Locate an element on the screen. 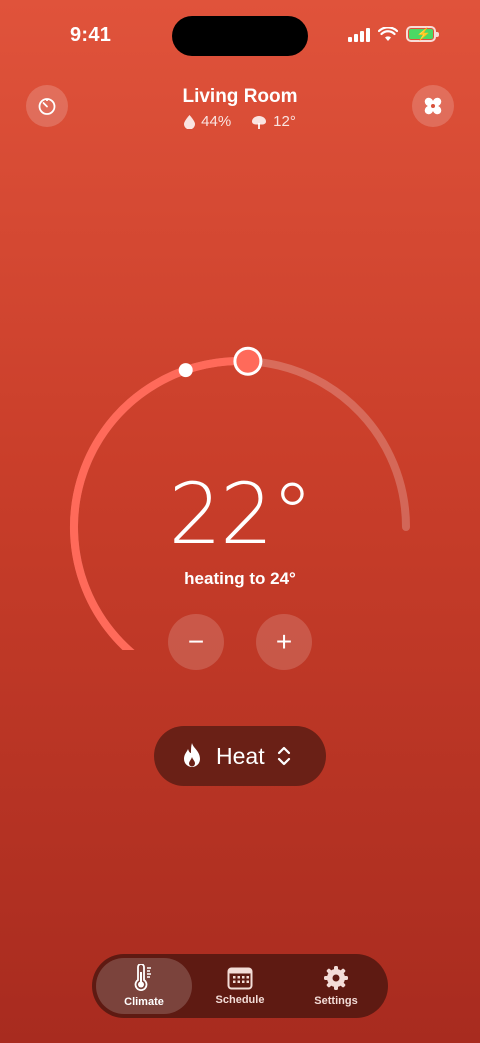  tab-bar: Climate Schedule Settings is located at coordinates (240, 986).